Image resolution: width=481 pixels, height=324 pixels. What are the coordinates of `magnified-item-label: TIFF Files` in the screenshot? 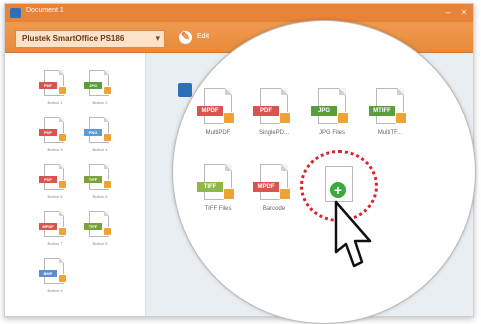 It's located at (218, 209).